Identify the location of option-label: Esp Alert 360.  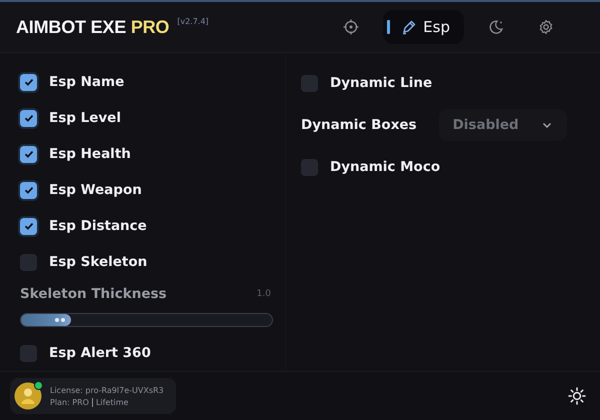
(100, 353).